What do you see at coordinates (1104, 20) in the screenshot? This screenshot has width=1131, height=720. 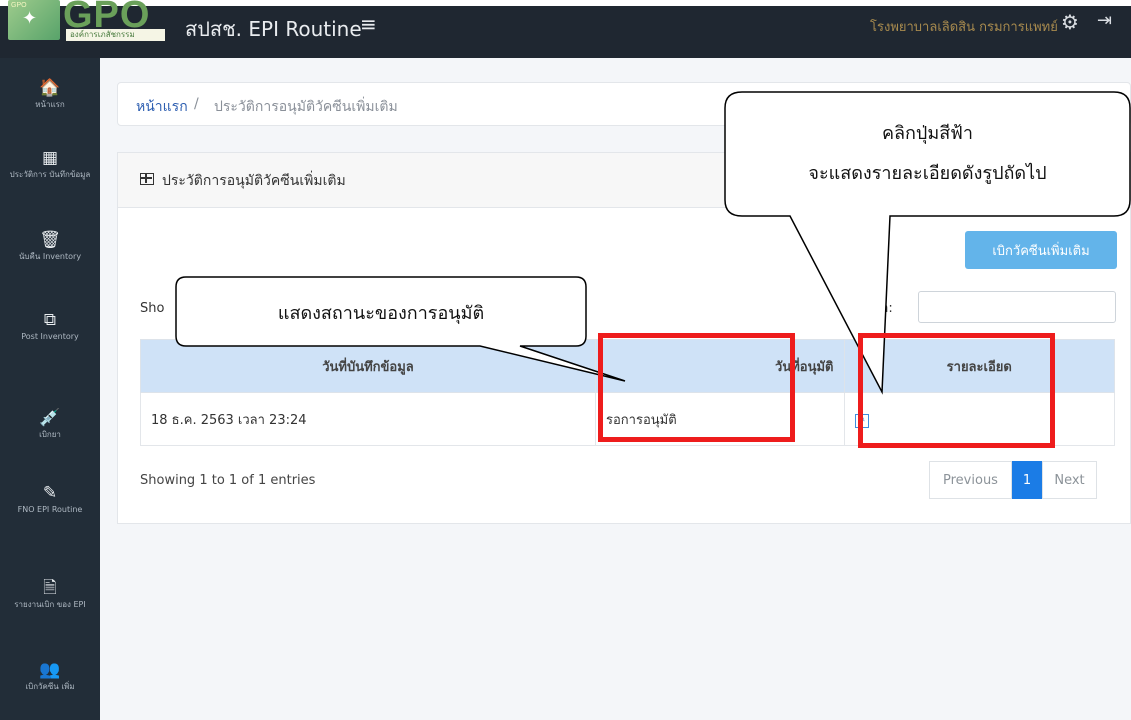 I see `sign-out-icon: ⇥` at bounding box center [1104, 20].